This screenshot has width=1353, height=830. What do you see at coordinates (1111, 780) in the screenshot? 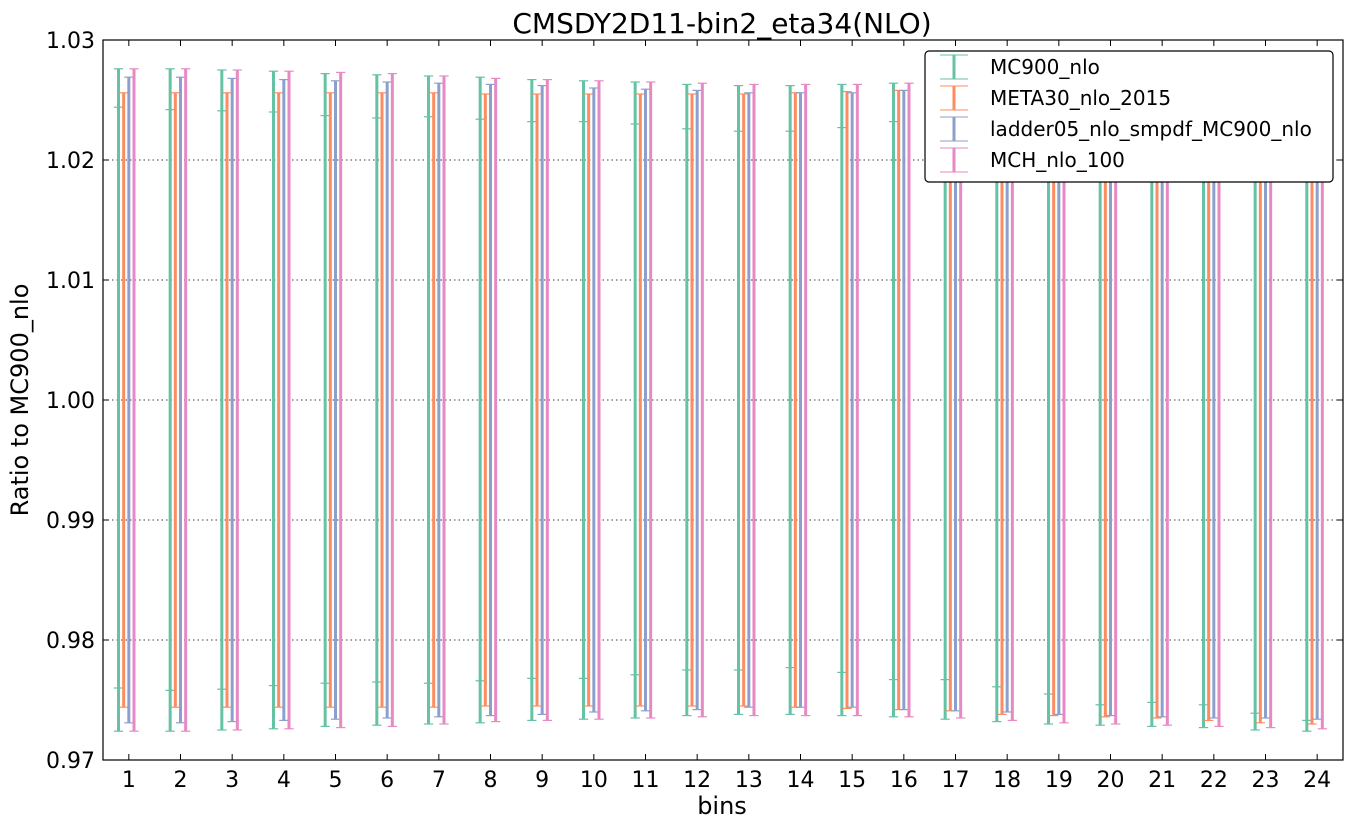
I see `x-tick-label: 20` at bounding box center [1111, 780].